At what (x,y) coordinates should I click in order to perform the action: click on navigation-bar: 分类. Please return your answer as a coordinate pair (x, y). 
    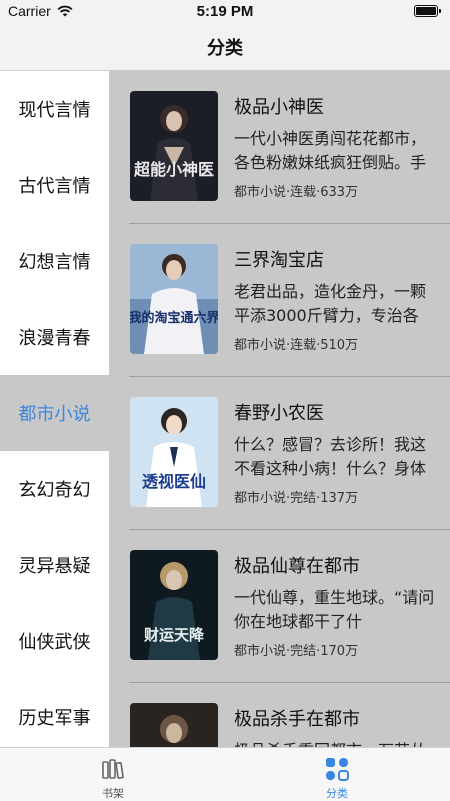
    Looking at the image, I should click on (225, 47).